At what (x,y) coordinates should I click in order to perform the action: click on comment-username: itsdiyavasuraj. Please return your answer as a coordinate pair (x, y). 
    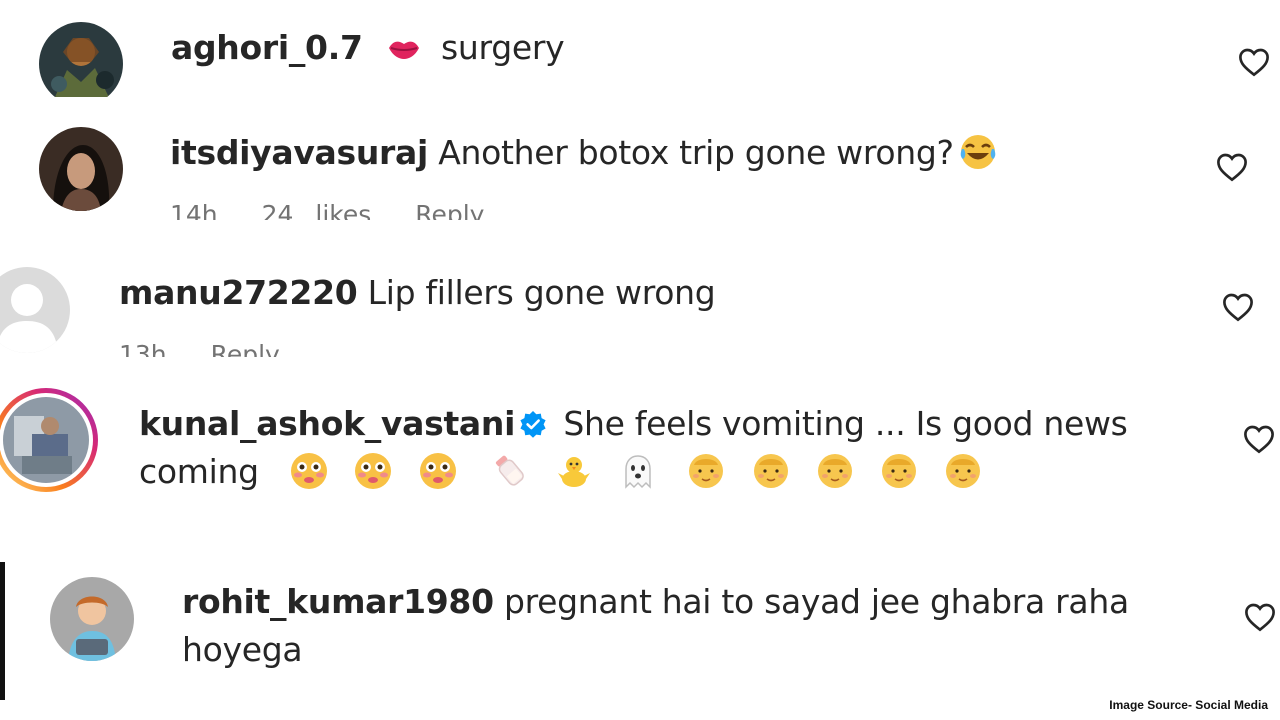
    Looking at the image, I should click on (299, 152).